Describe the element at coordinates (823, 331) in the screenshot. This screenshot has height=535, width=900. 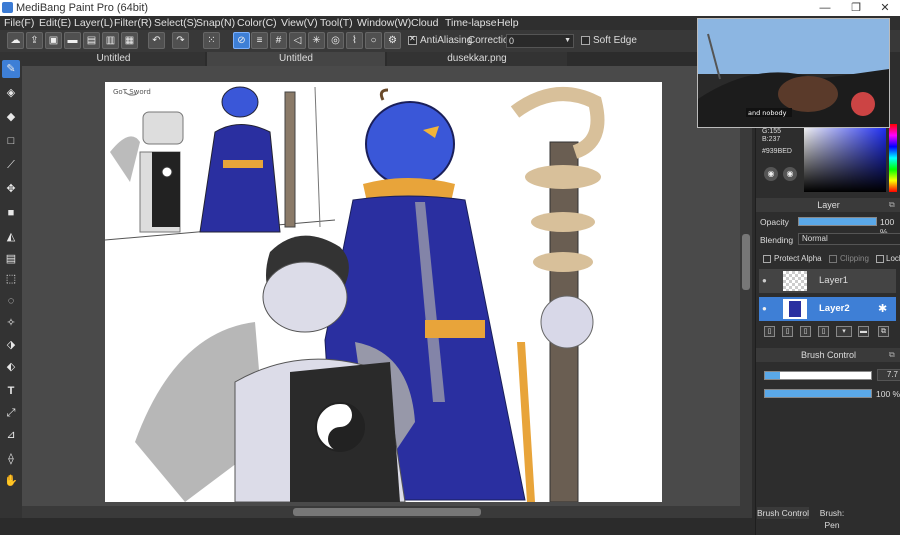
I see `new-1bit-layer-icon: ▯` at that location.